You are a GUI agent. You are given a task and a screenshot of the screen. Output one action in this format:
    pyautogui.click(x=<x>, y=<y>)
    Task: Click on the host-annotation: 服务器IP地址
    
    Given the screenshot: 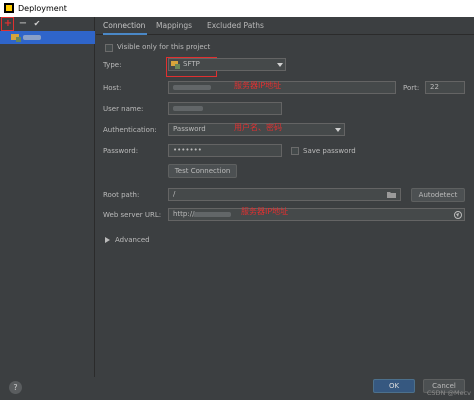 What is the action you would take?
    pyautogui.click(x=258, y=85)
    